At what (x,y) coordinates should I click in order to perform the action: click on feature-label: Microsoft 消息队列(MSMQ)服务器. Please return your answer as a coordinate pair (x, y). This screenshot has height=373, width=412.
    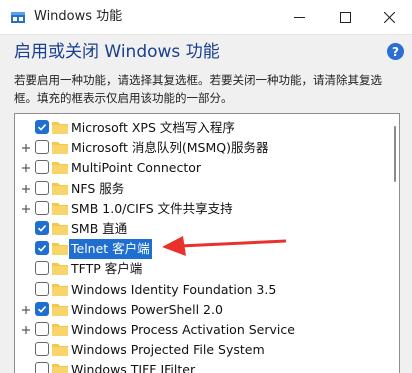
    Looking at the image, I should click on (170, 148).